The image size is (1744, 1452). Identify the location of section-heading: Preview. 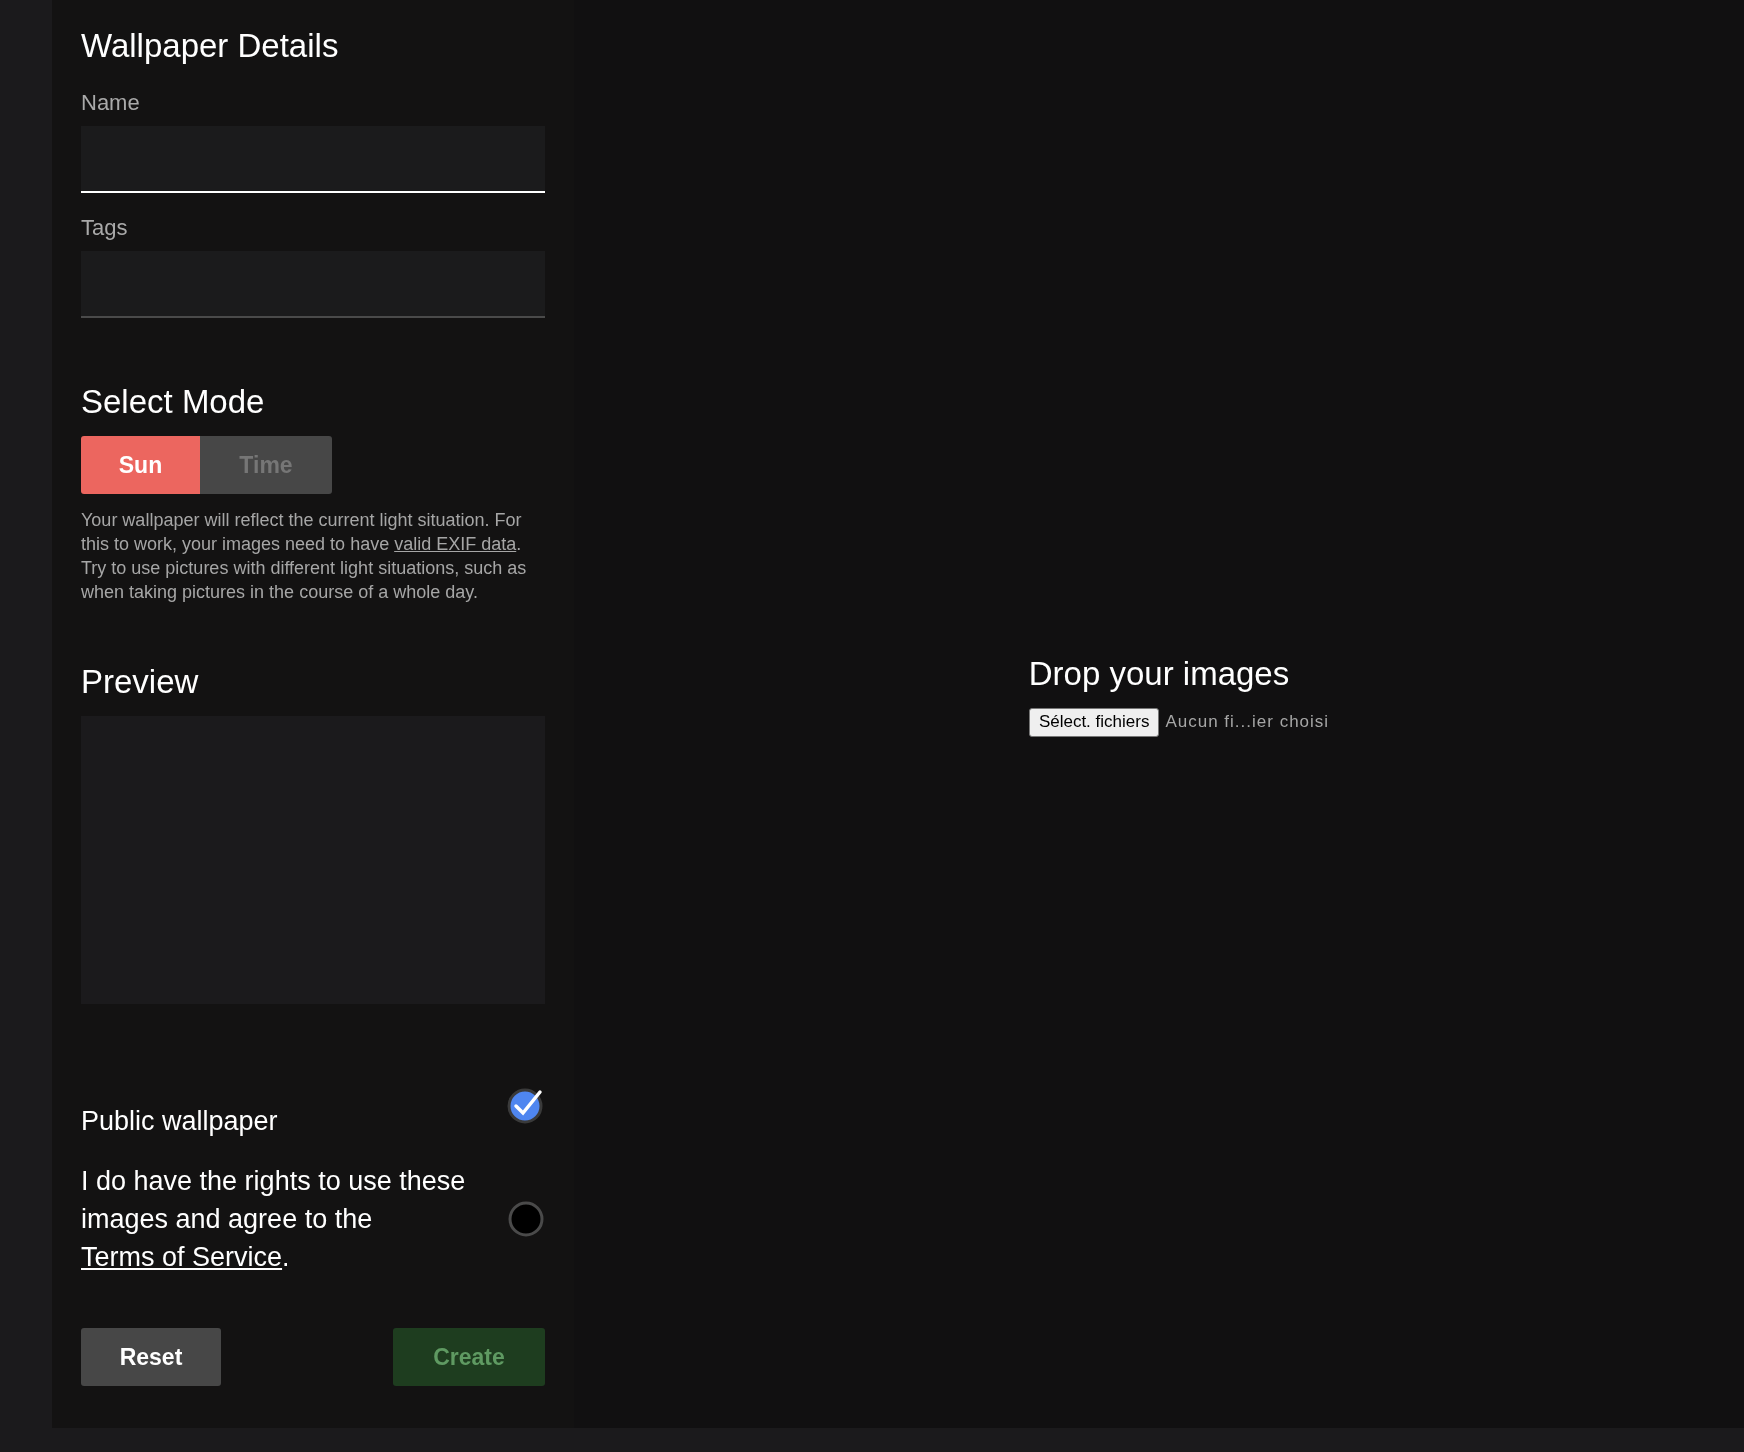
(140, 682).